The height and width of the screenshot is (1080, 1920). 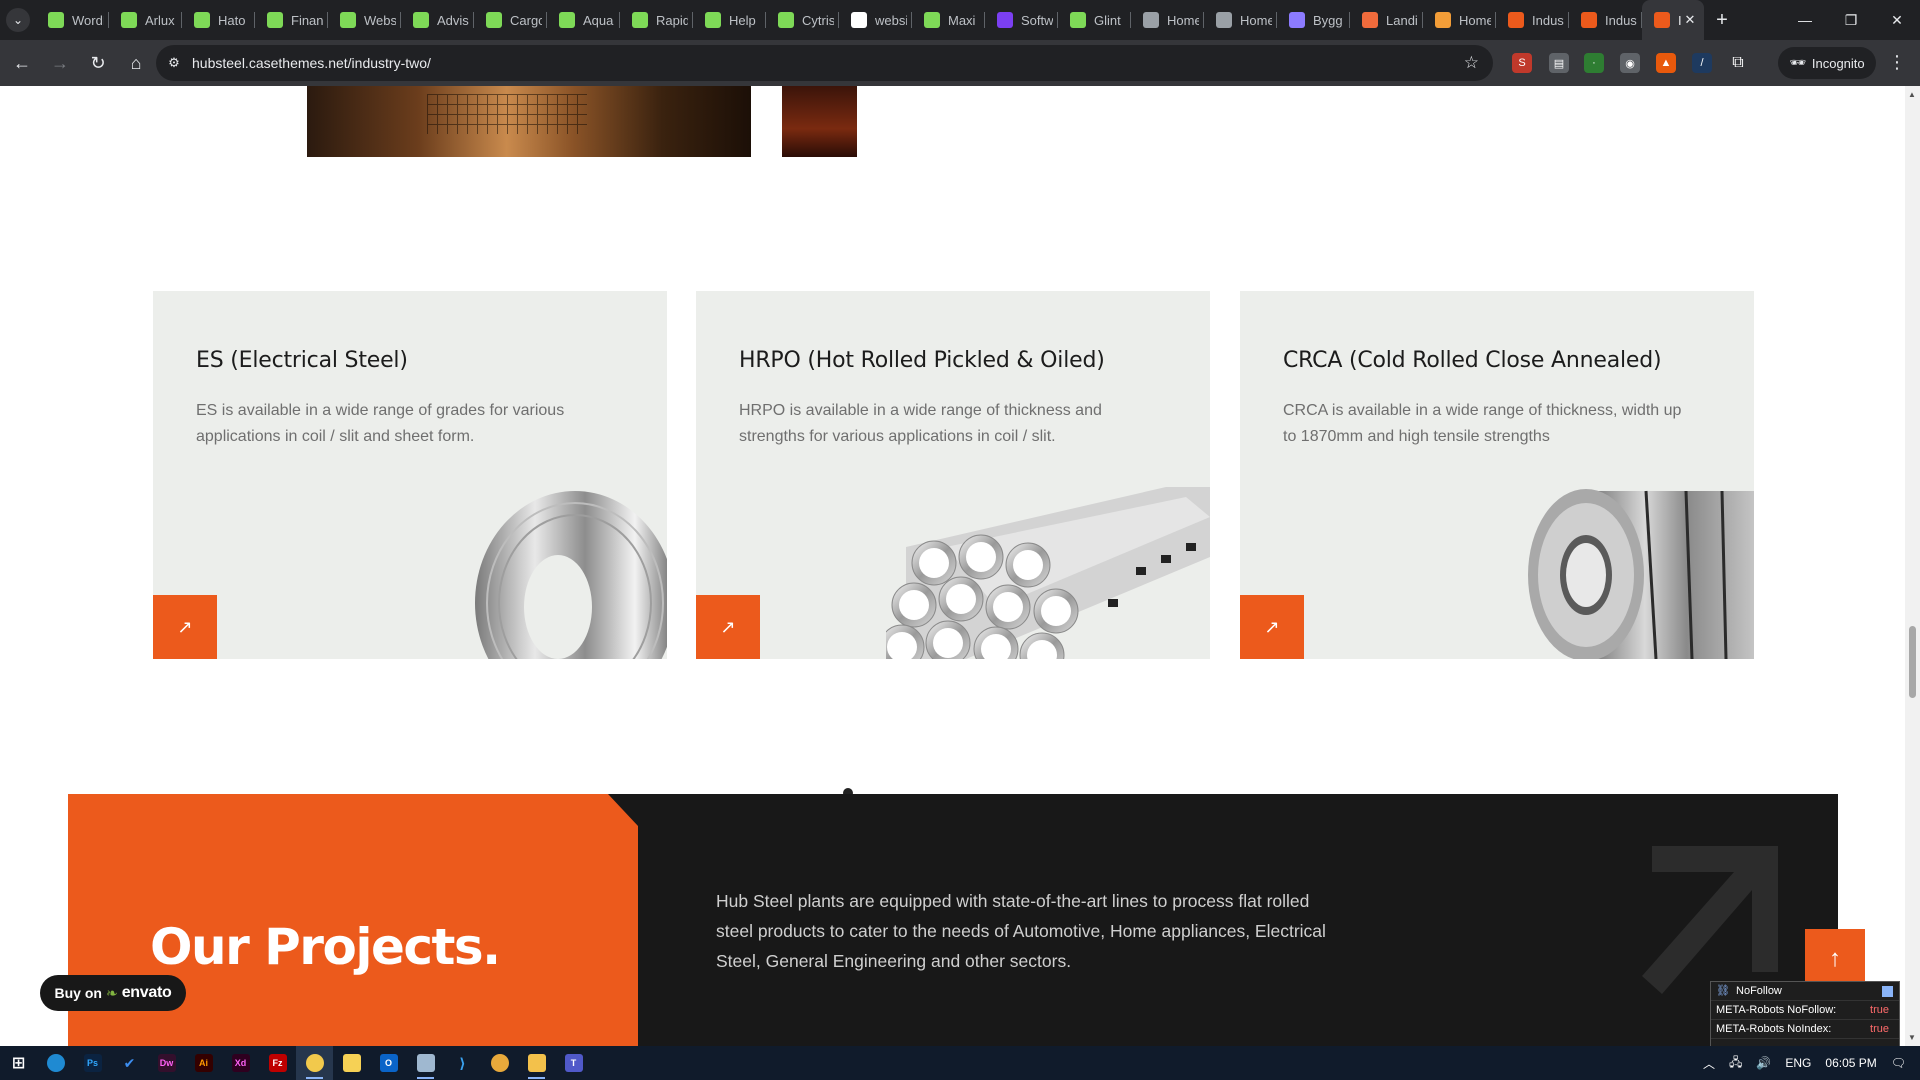 I want to click on browser-tab: Landing, so click(x=1386, y=20).